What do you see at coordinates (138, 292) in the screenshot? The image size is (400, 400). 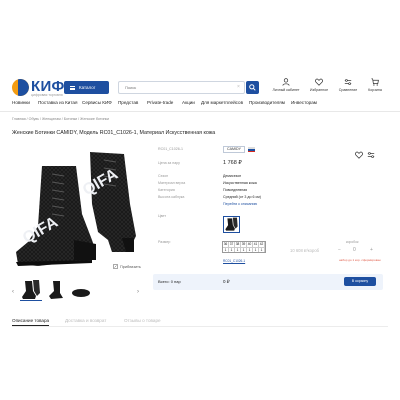 I see `gallery-next-arrow: ›` at bounding box center [138, 292].